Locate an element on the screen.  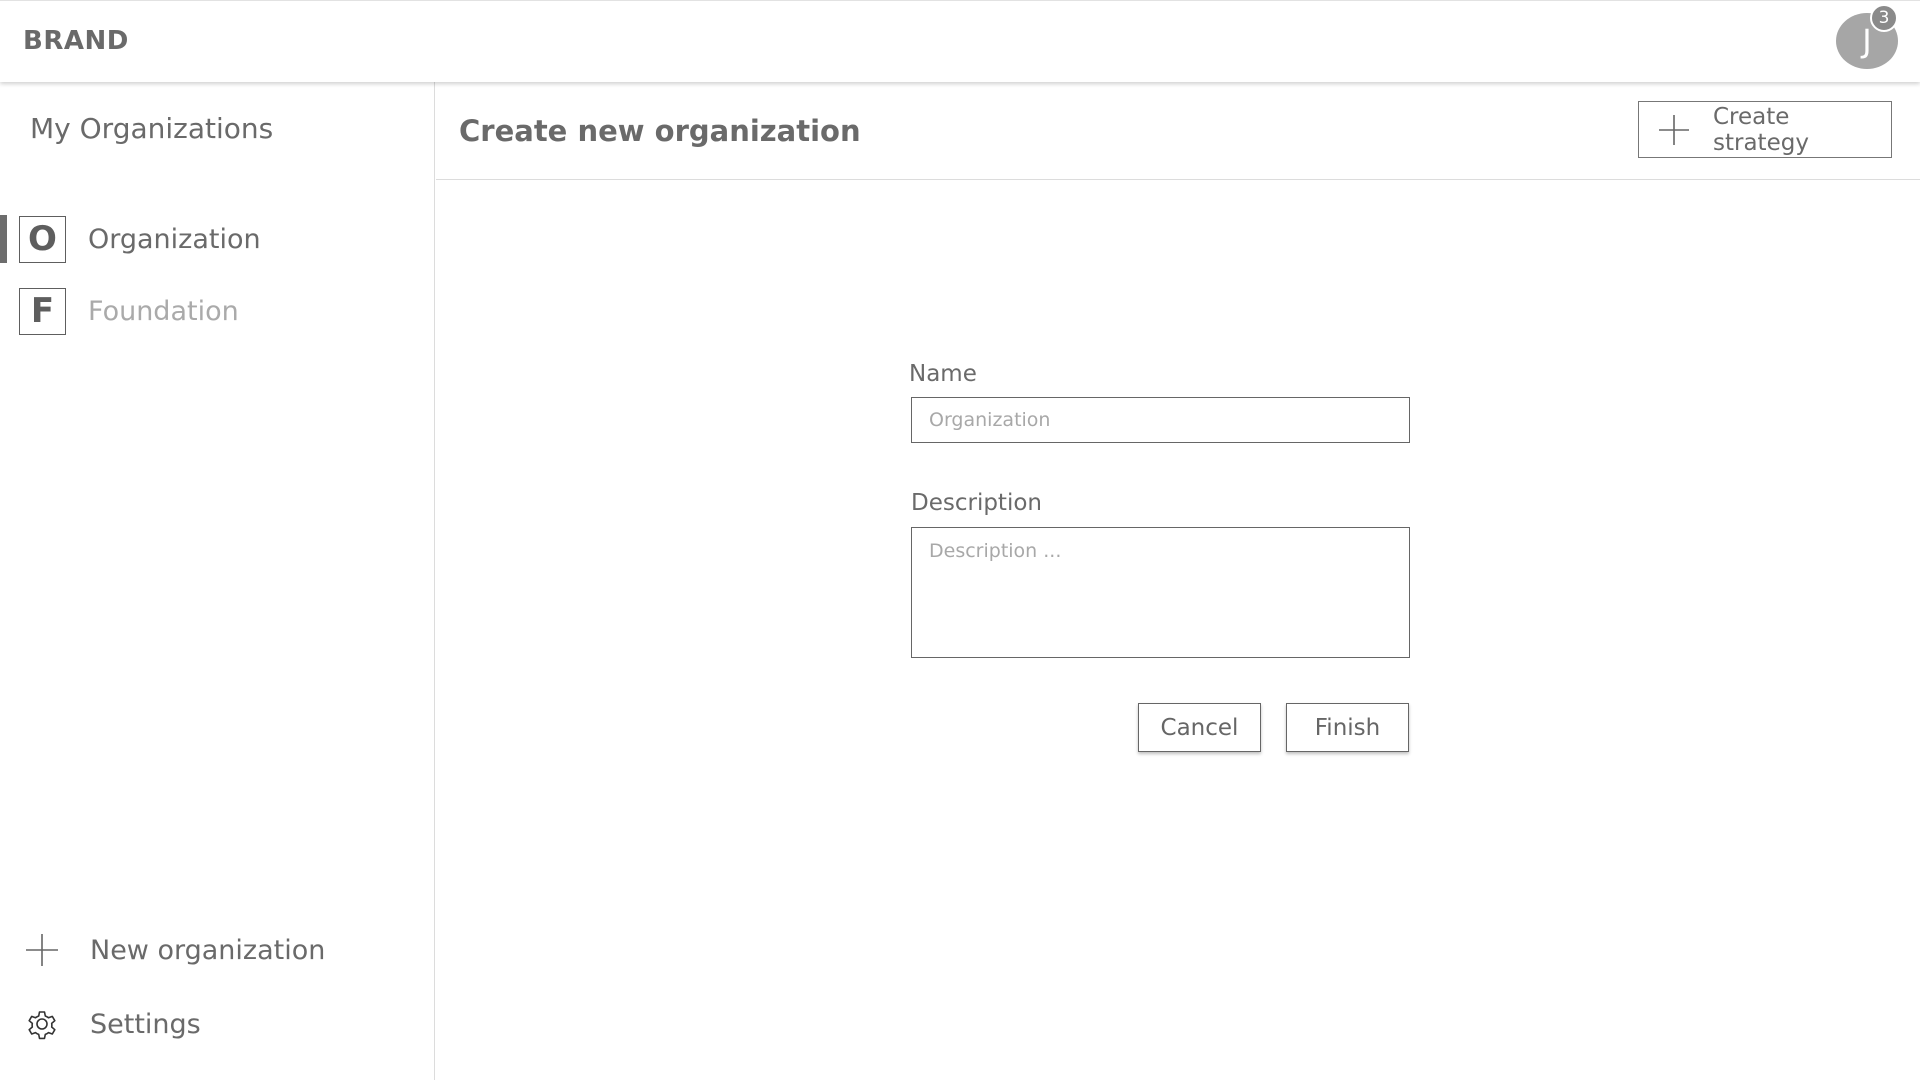
org-letter-icon: F is located at coordinates (42, 311).